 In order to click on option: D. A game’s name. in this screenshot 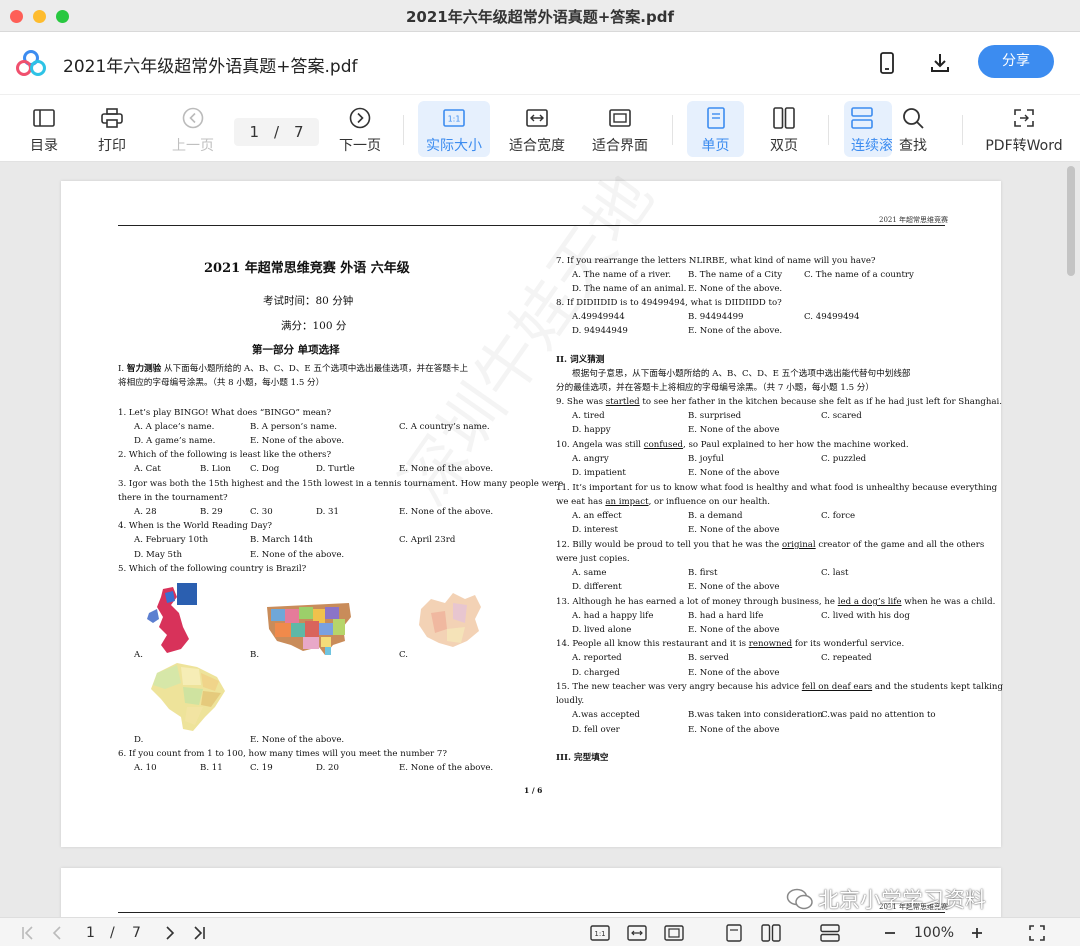, I will do `click(175, 441)`.